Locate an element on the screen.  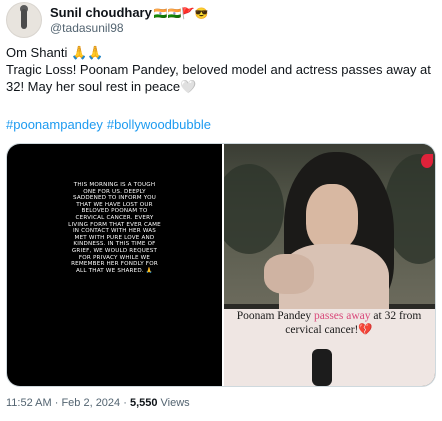
location-pin-icon is located at coordinates (427, 161).